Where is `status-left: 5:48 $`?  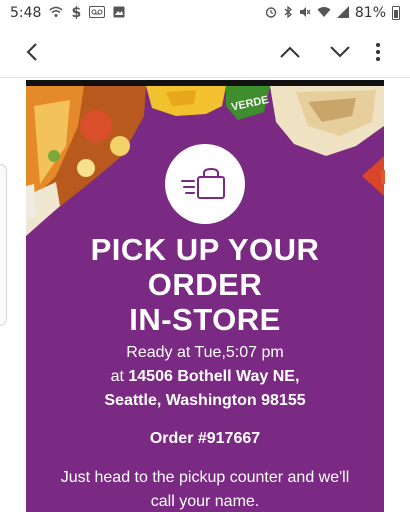 status-left: 5:48 $ is located at coordinates (67, 13).